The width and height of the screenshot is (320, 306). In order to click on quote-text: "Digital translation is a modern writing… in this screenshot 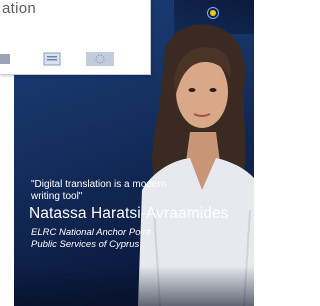, I will do `click(99, 190)`.